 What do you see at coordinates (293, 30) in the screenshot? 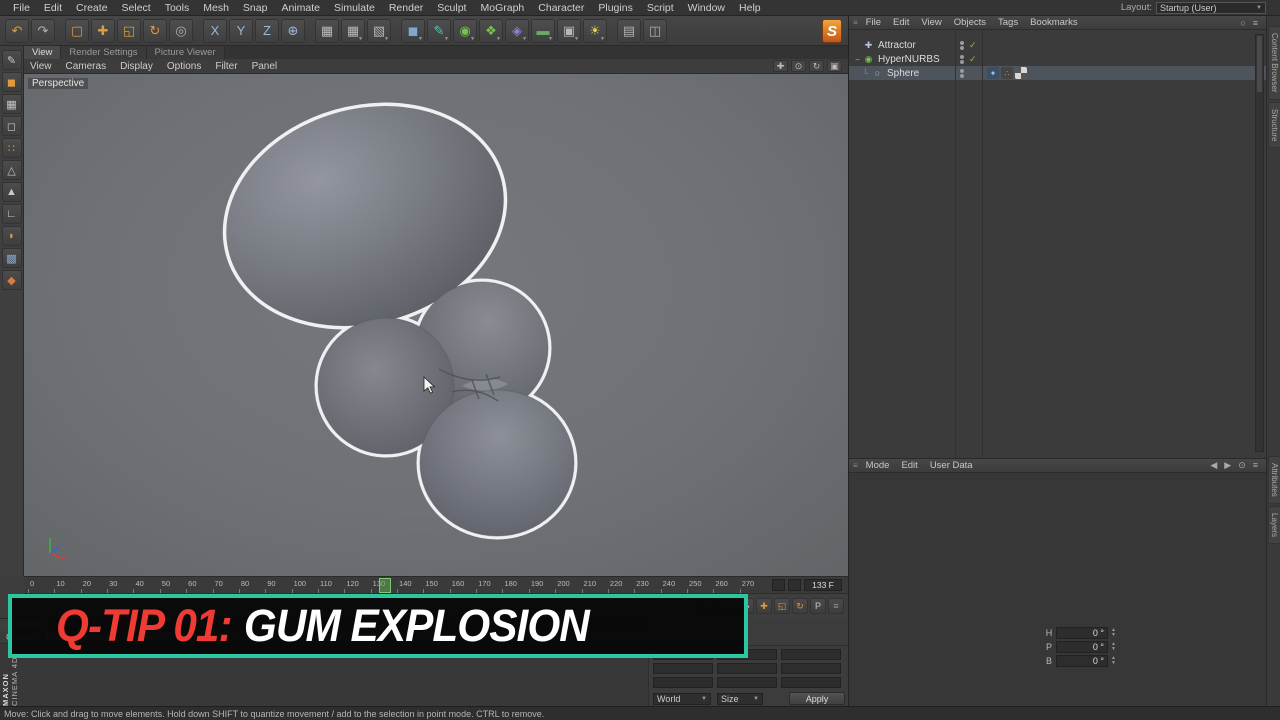
I see `coordinate-system-button: ⊕` at bounding box center [293, 30].